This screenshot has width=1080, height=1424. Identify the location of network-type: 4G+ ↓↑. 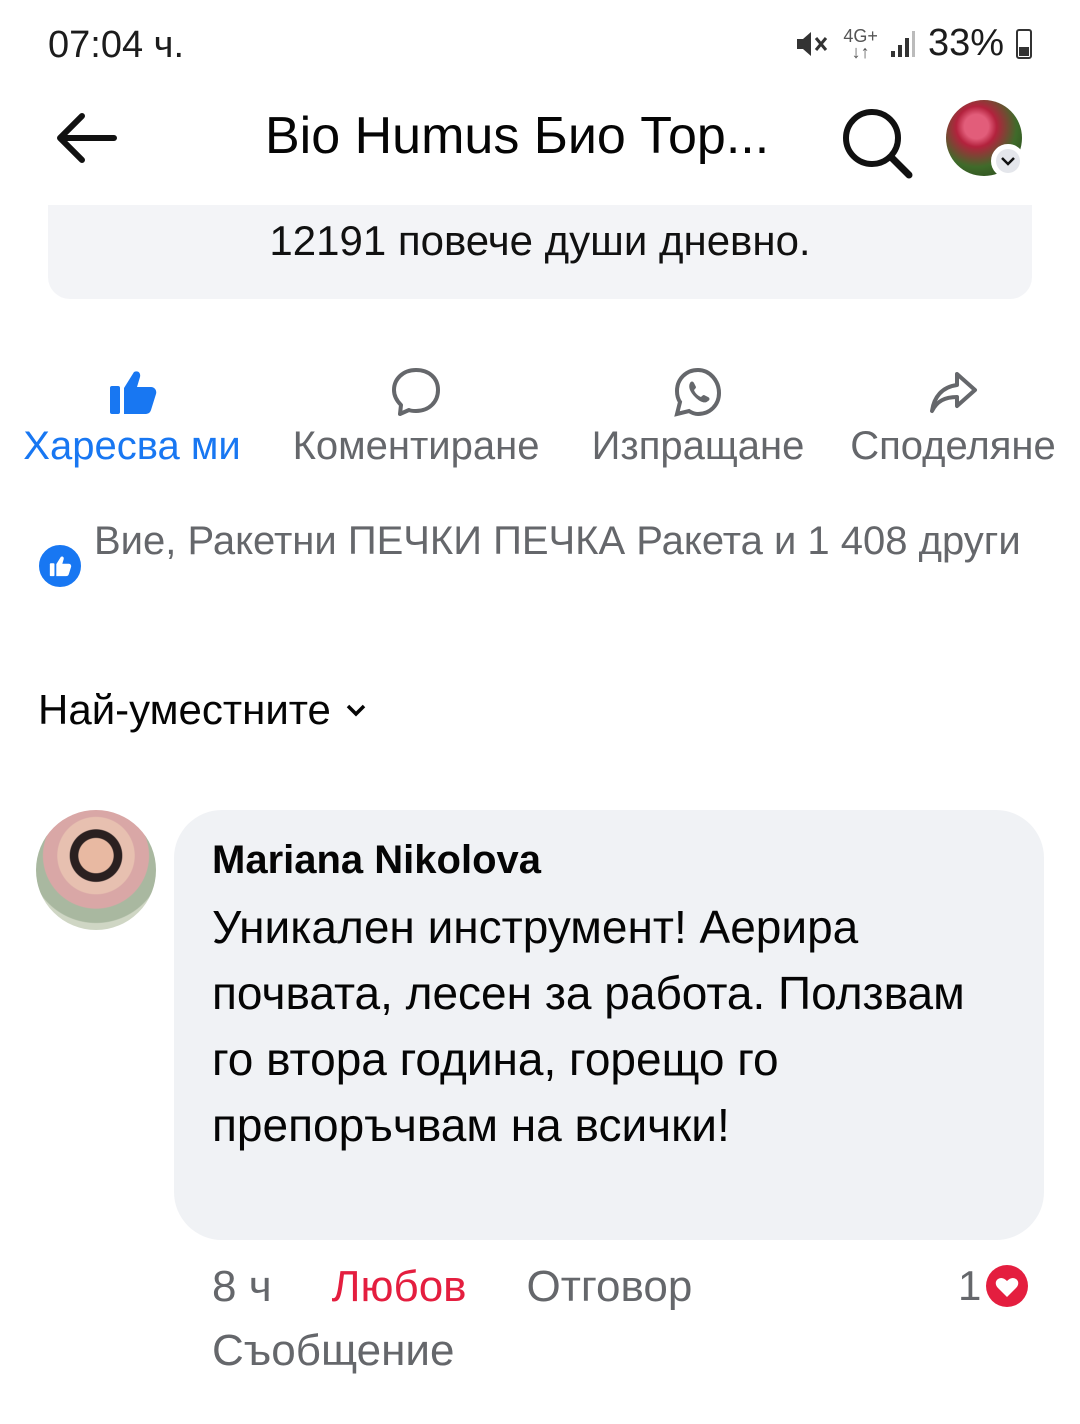
(860, 43).